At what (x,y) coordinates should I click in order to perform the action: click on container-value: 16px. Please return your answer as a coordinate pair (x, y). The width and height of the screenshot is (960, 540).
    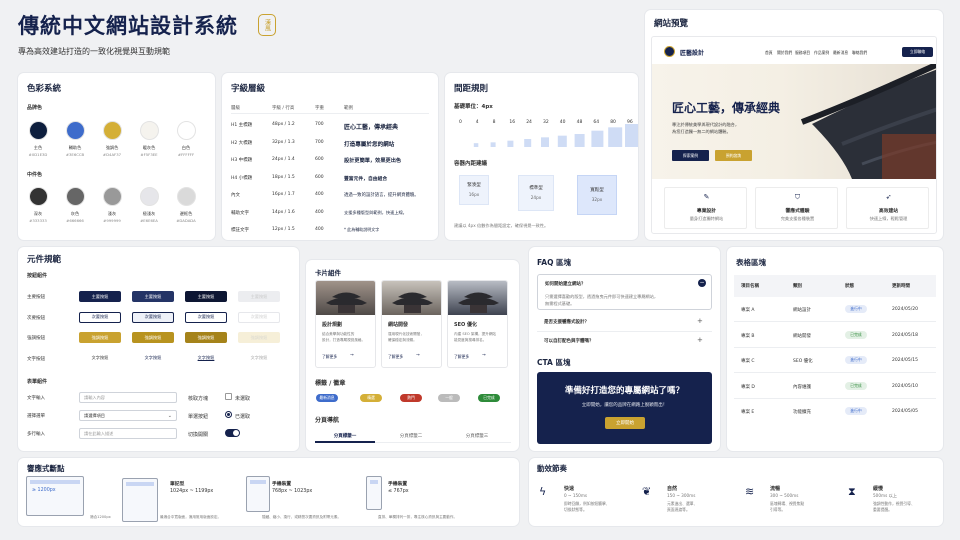
    Looking at the image, I should click on (474, 194).